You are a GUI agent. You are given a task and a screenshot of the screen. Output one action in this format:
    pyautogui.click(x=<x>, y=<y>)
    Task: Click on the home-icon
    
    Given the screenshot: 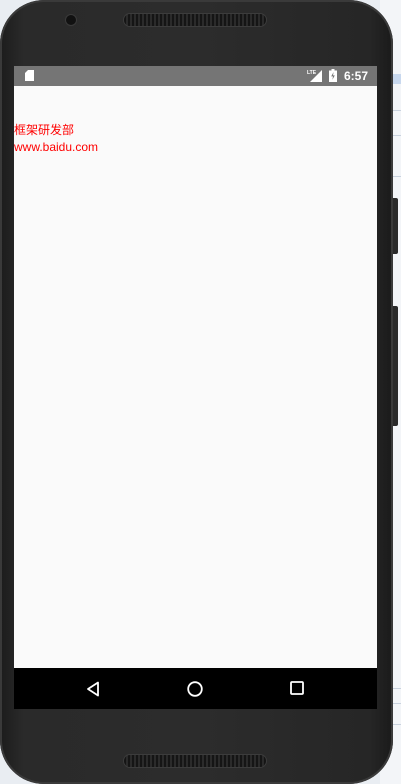 What is the action you would take?
    pyautogui.click(x=195, y=689)
    